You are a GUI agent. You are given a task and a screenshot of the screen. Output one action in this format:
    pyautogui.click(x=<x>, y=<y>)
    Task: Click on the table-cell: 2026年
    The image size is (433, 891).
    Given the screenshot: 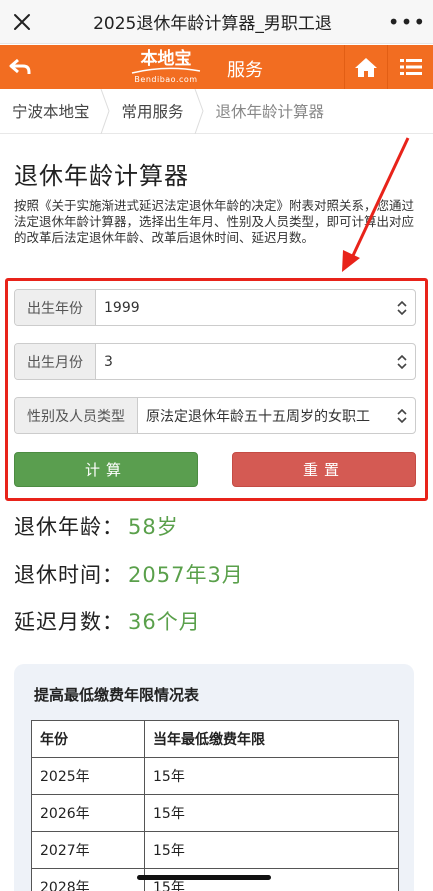 What is the action you would take?
    pyautogui.click(x=88, y=813)
    